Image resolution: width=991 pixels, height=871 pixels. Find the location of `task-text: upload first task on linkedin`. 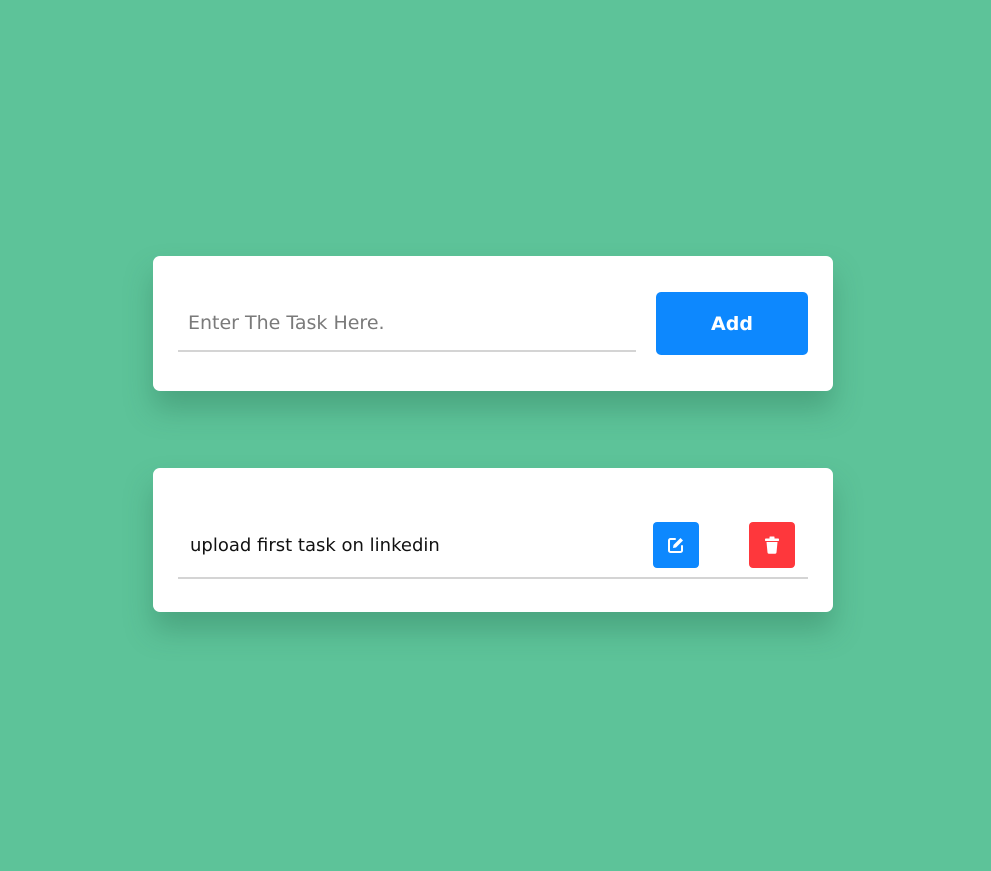

task-text: upload first task on linkedin is located at coordinates (315, 545).